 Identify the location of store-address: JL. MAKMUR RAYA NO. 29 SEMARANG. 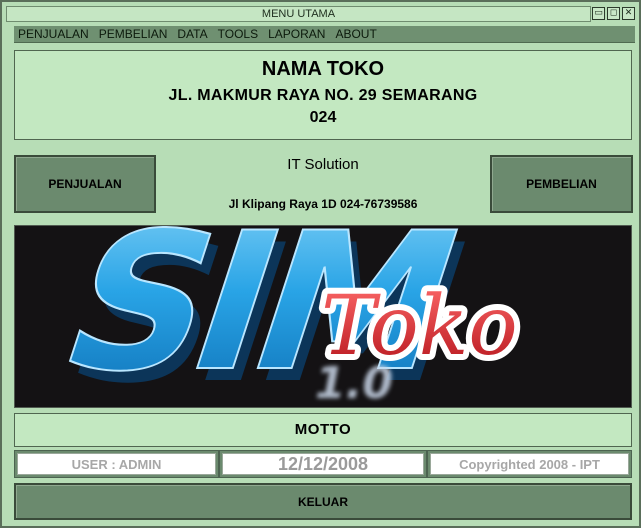
(323, 95).